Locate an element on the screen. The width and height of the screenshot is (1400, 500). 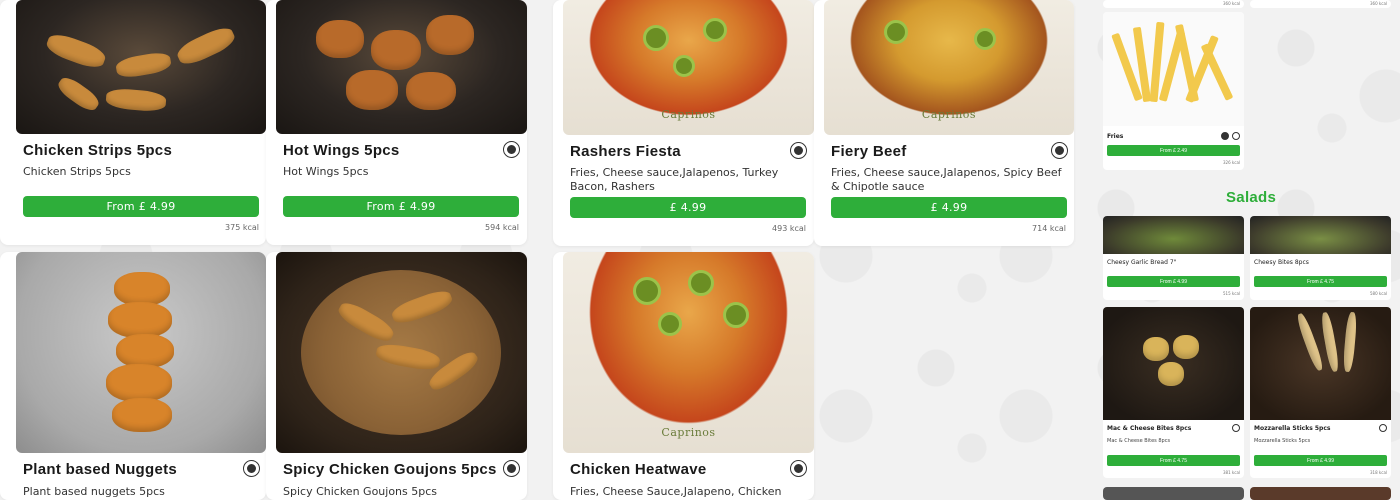
product-title: Cheesy Bites 8pcs is located at coordinates (1281, 262).